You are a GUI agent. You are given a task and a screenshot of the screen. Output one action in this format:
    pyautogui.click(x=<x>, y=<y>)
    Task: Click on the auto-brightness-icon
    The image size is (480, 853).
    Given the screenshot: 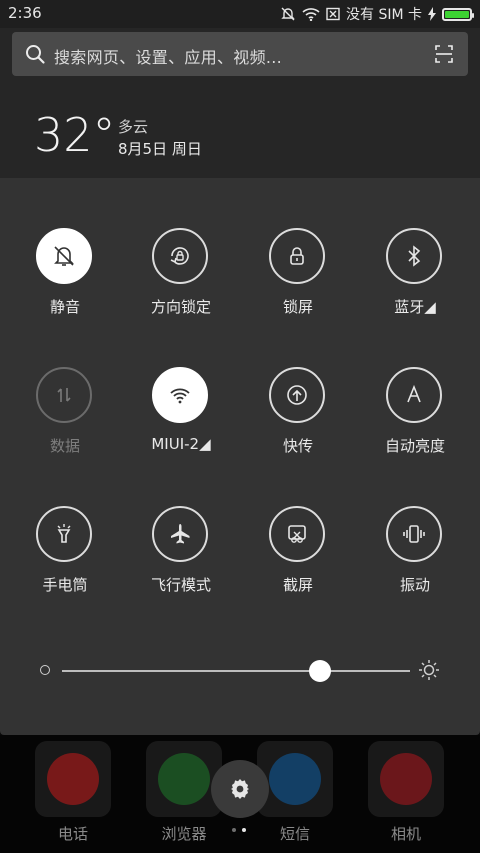 What is the action you would take?
    pyautogui.click(x=414, y=395)
    